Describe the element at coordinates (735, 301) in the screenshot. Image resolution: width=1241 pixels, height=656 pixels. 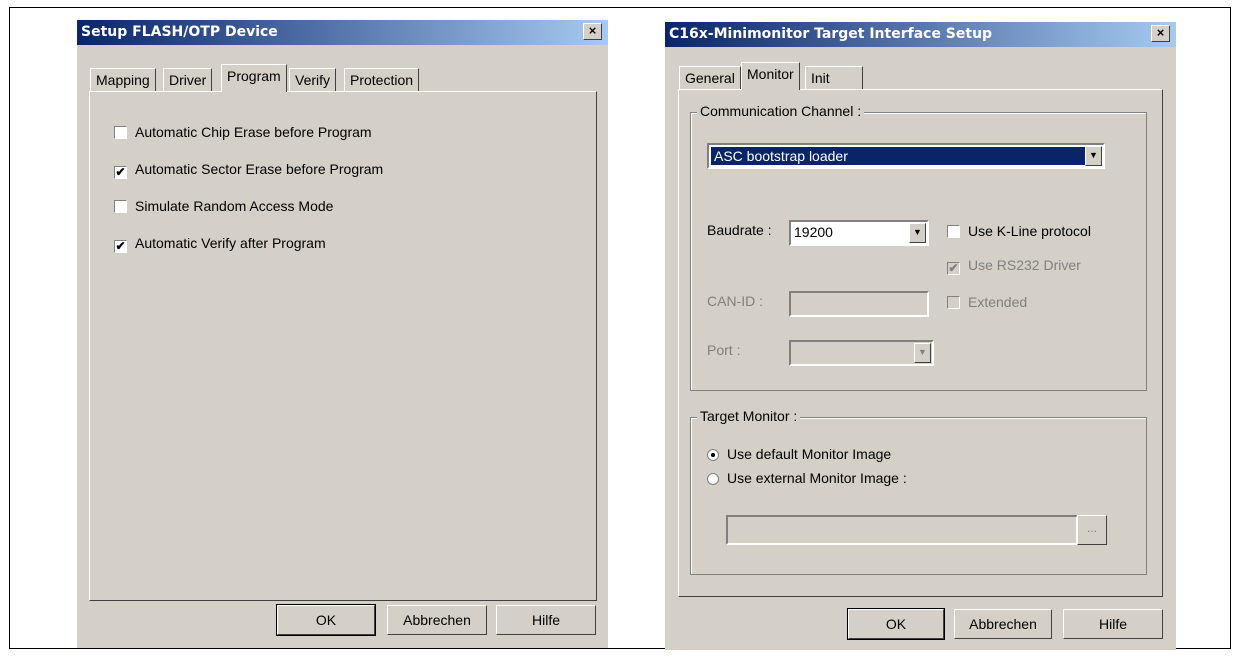
I see `canid-label: CAN-ID :` at that location.